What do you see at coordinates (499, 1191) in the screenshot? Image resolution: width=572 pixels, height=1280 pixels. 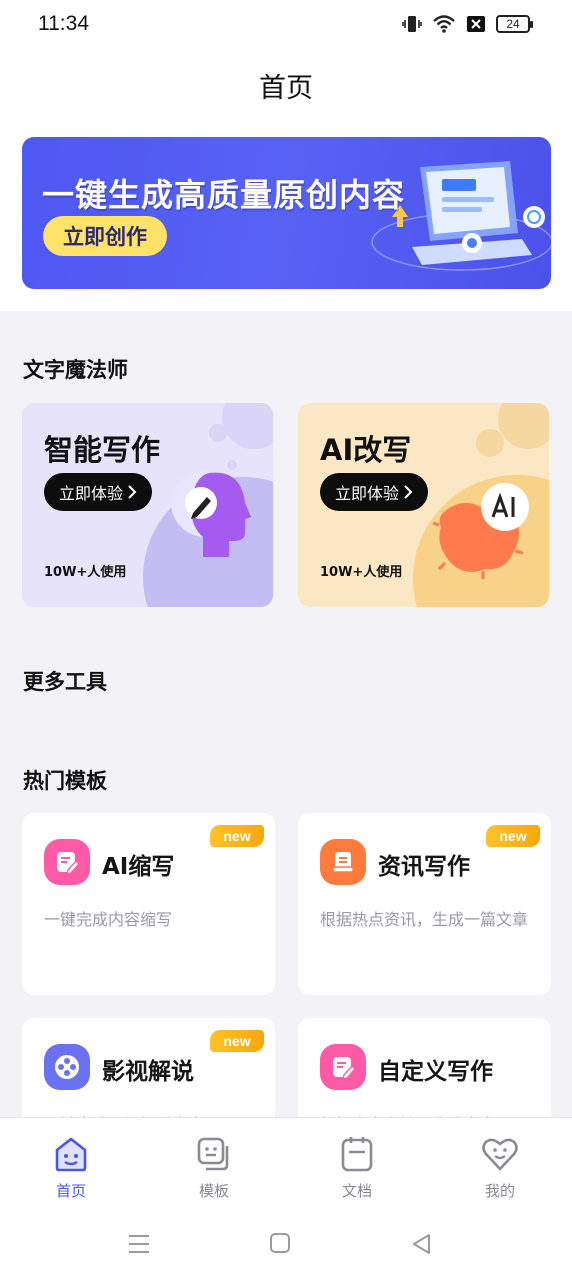 I see `tab-label: 我的` at bounding box center [499, 1191].